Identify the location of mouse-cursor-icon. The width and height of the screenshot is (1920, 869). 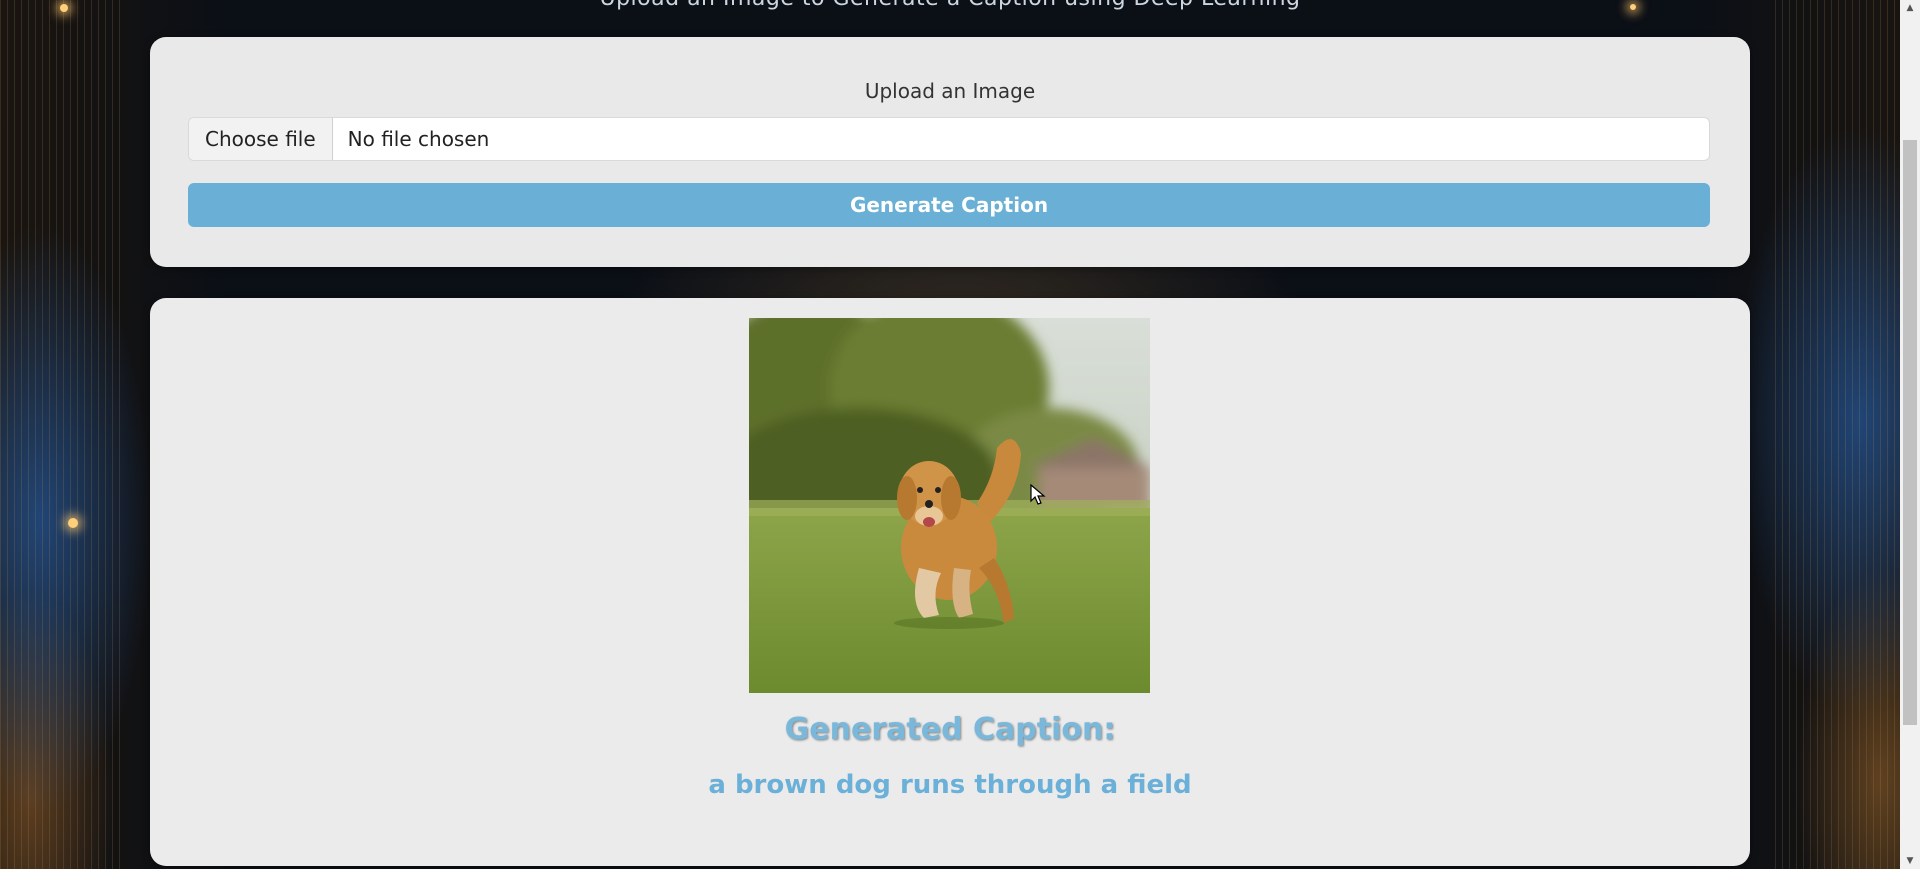
(1038, 494).